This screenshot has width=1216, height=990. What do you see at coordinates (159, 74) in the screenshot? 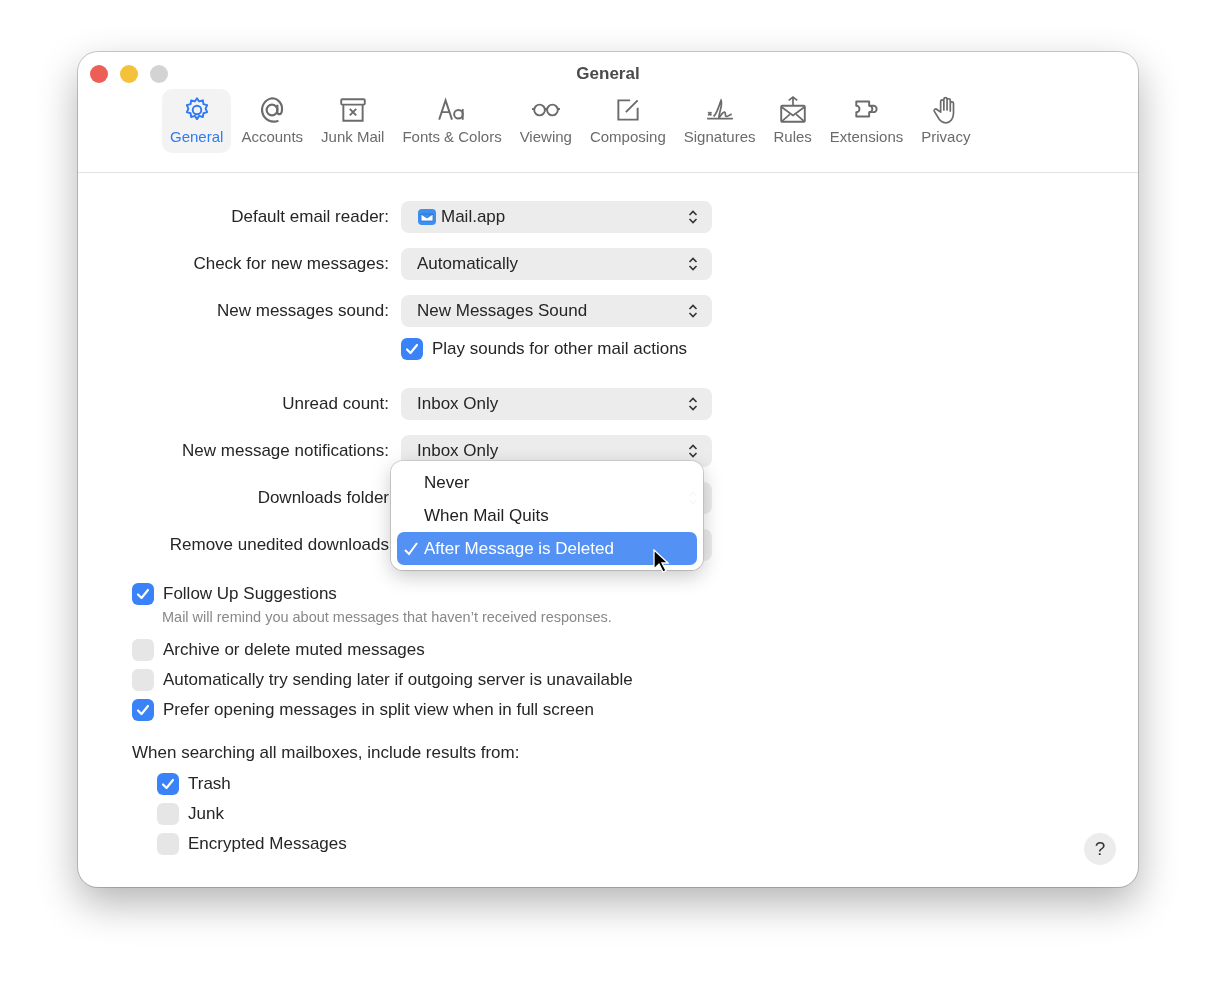
I see `zoom-button` at bounding box center [159, 74].